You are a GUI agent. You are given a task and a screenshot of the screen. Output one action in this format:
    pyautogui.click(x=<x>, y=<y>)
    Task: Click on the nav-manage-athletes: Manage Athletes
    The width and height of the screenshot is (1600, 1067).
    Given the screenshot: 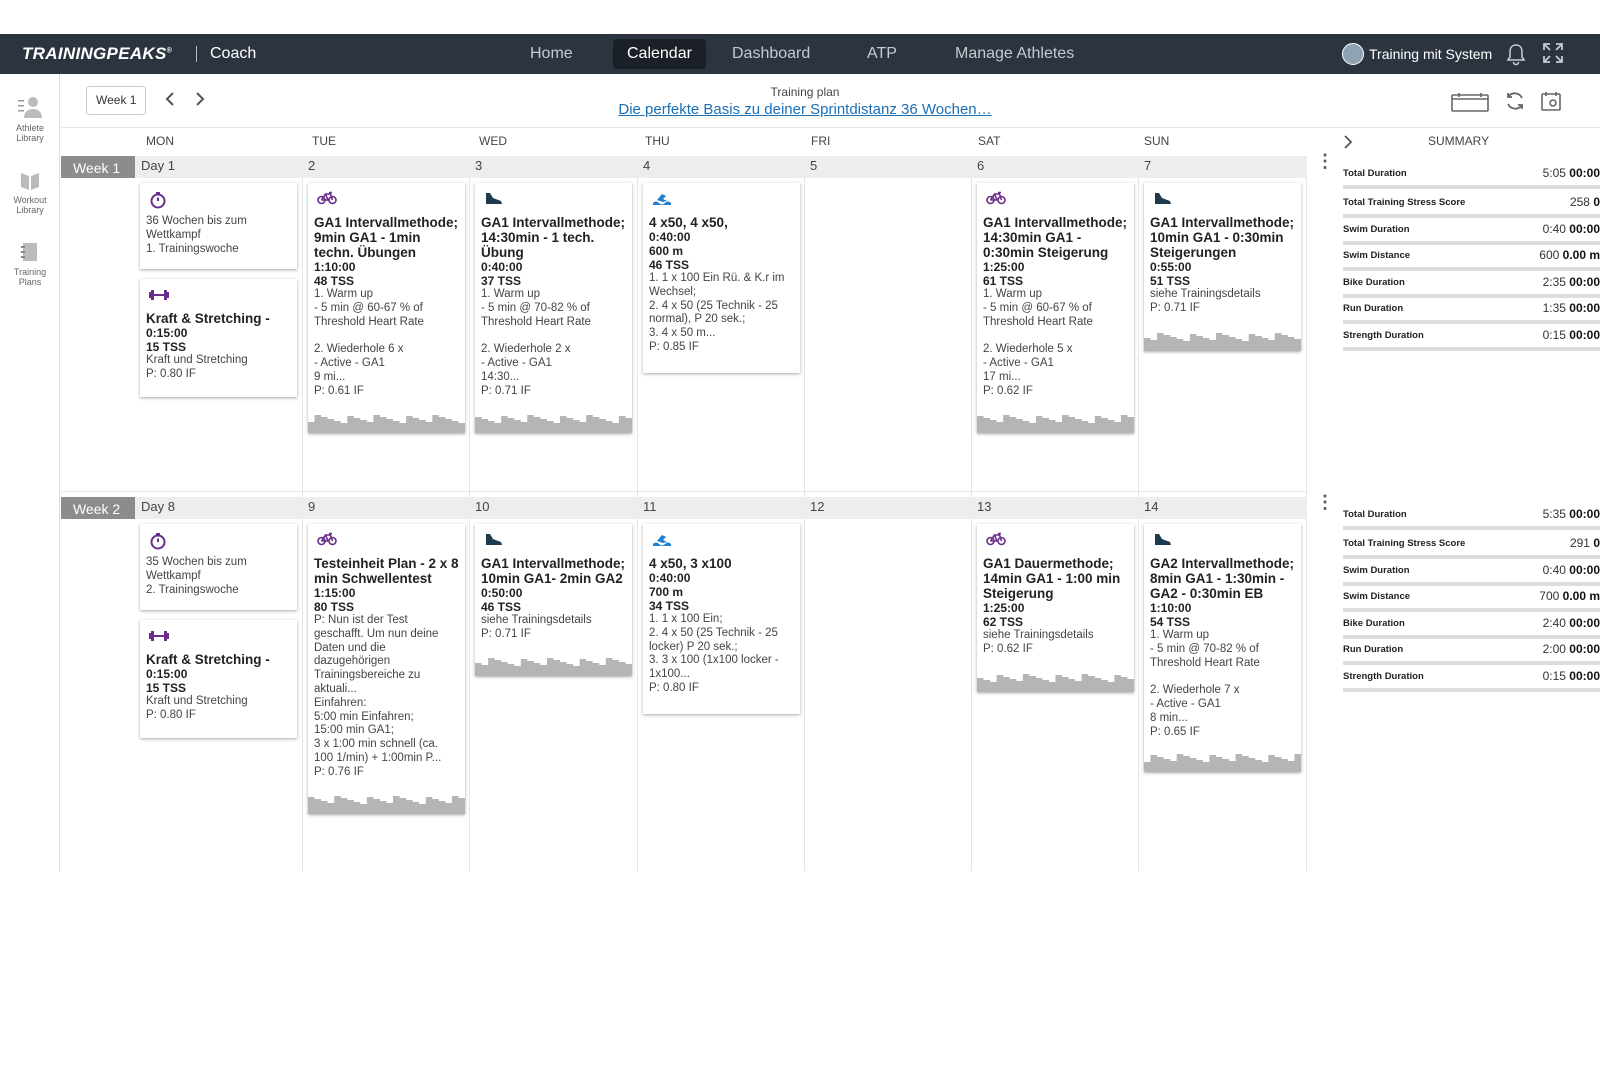 What is the action you would take?
    pyautogui.click(x=1014, y=54)
    